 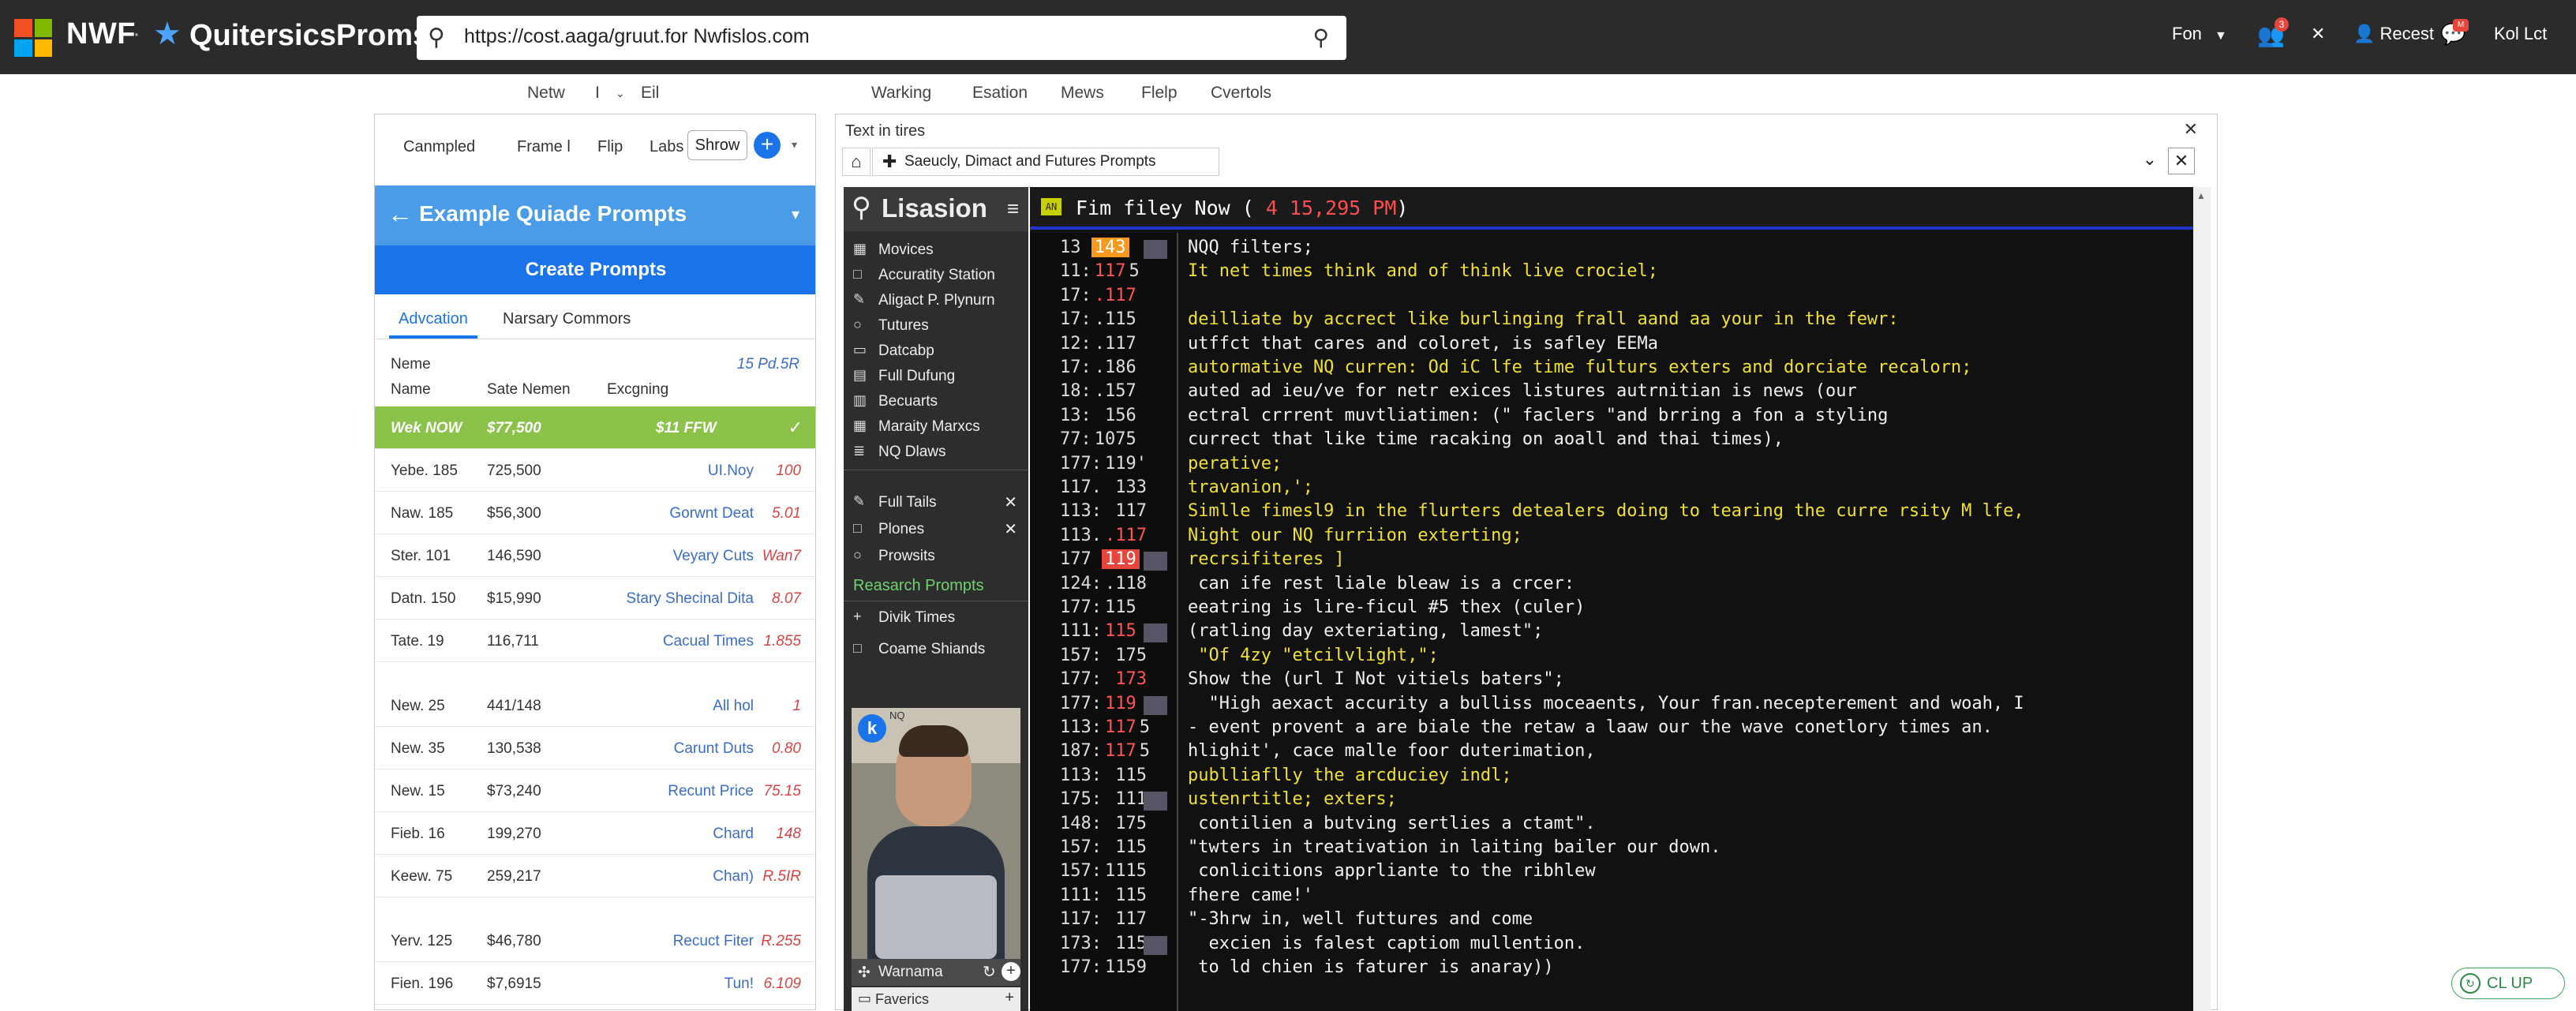 What do you see at coordinates (595, 748) in the screenshot?
I see `table-row: New. 35 130,538 Carunt Duts 0.80` at bounding box center [595, 748].